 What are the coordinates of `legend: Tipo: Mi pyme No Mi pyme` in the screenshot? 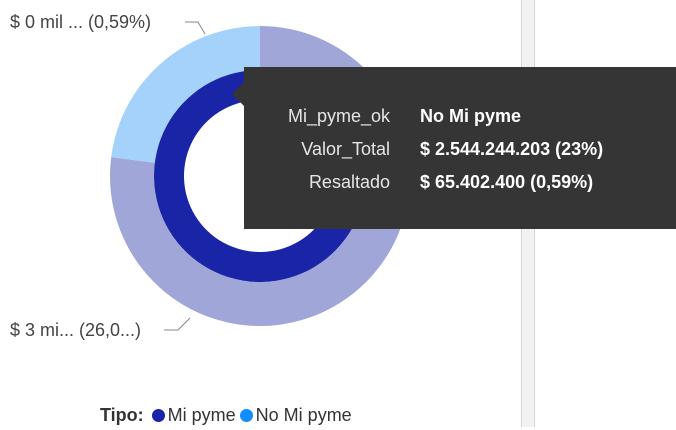 It's located at (228, 415).